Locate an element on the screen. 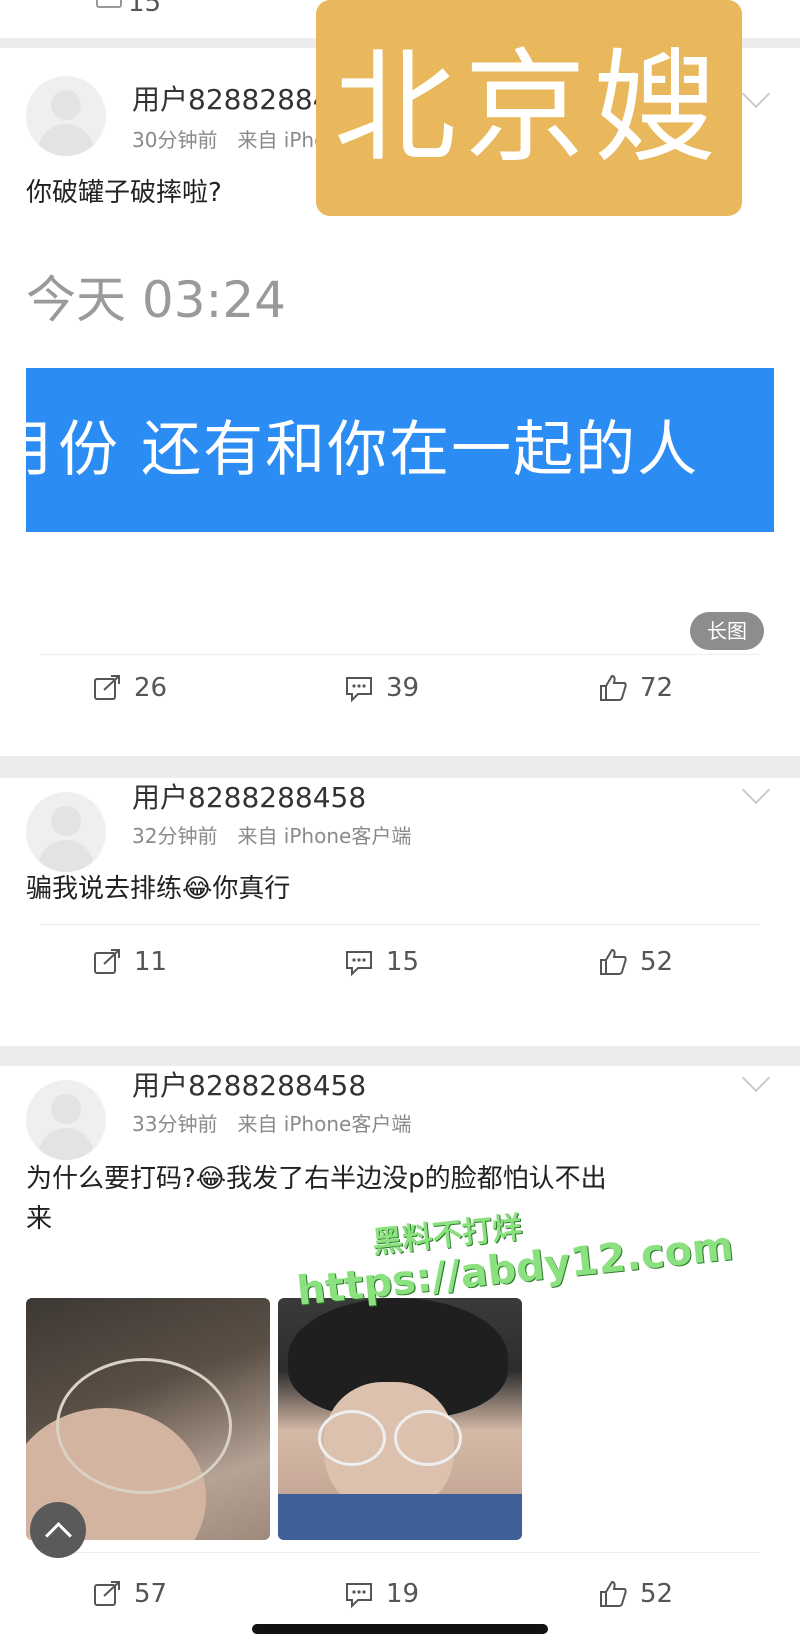 The image size is (800, 1648). post-time: 32分钟前 is located at coordinates (175, 836).